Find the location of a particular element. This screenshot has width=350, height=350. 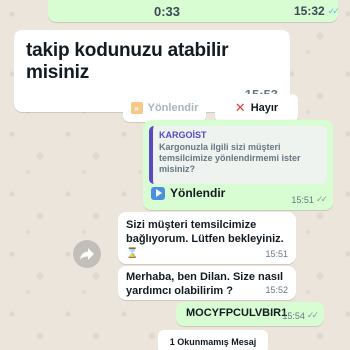

message-text: MOCYFPCULVBIR1 is located at coordinates (237, 313).